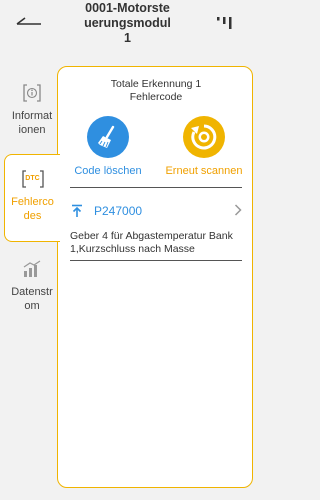 Image resolution: width=320 pixels, height=500 pixels. What do you see at coordinates (28, 21) in the screenshot?
I see `back-arrow-icon` at bounding box center [28, 21].